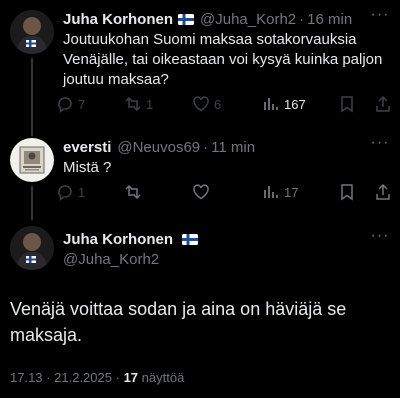  What do you see at coordinates (218, 104) in the screenshot?
I see `like-count: 6` at bounding box center [218, 104].